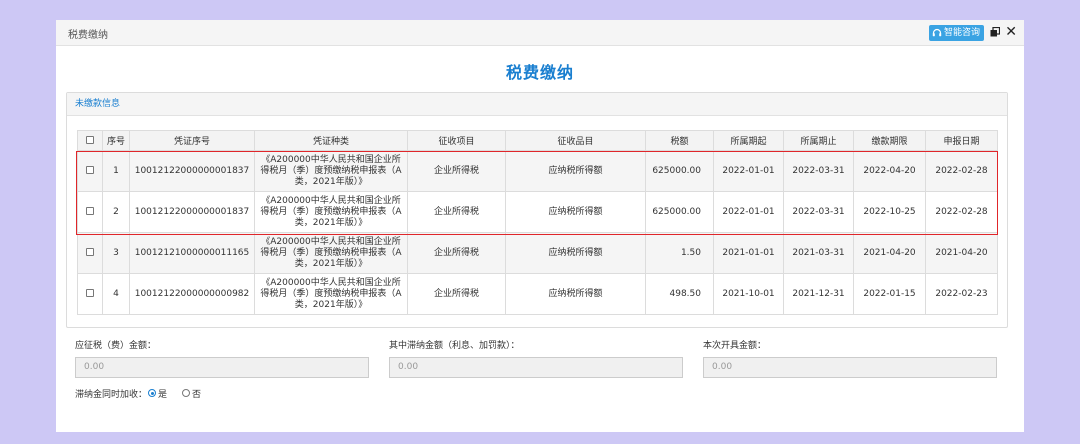 This screenshot has width=1080, height=444. I want to click on col-header: 征收项目, so click(456, 140).